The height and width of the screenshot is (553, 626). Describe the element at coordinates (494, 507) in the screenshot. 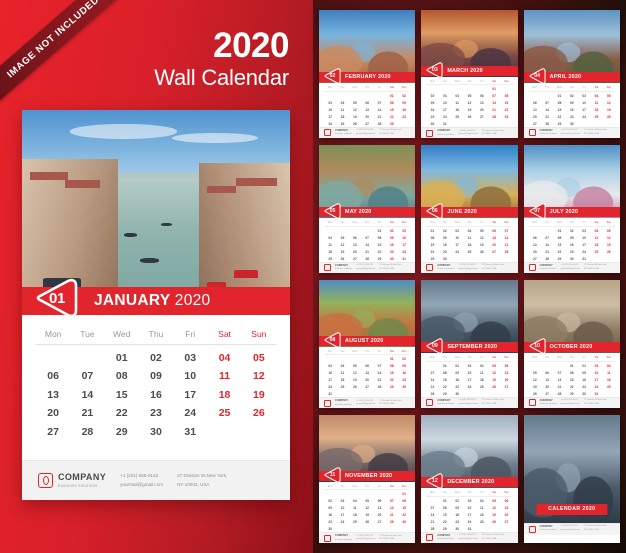

I see `date-cell: 12` at that location.